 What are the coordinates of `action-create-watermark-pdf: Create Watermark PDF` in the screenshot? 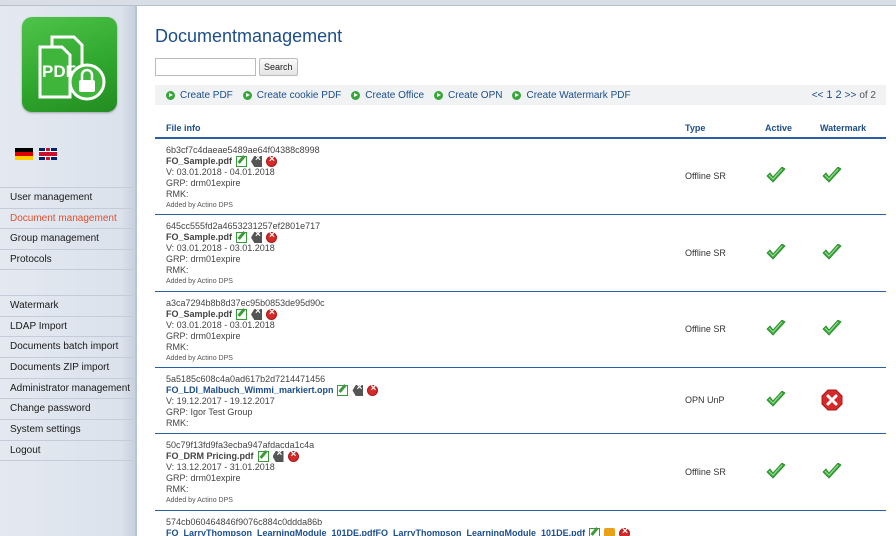 It's located at (571, 95).